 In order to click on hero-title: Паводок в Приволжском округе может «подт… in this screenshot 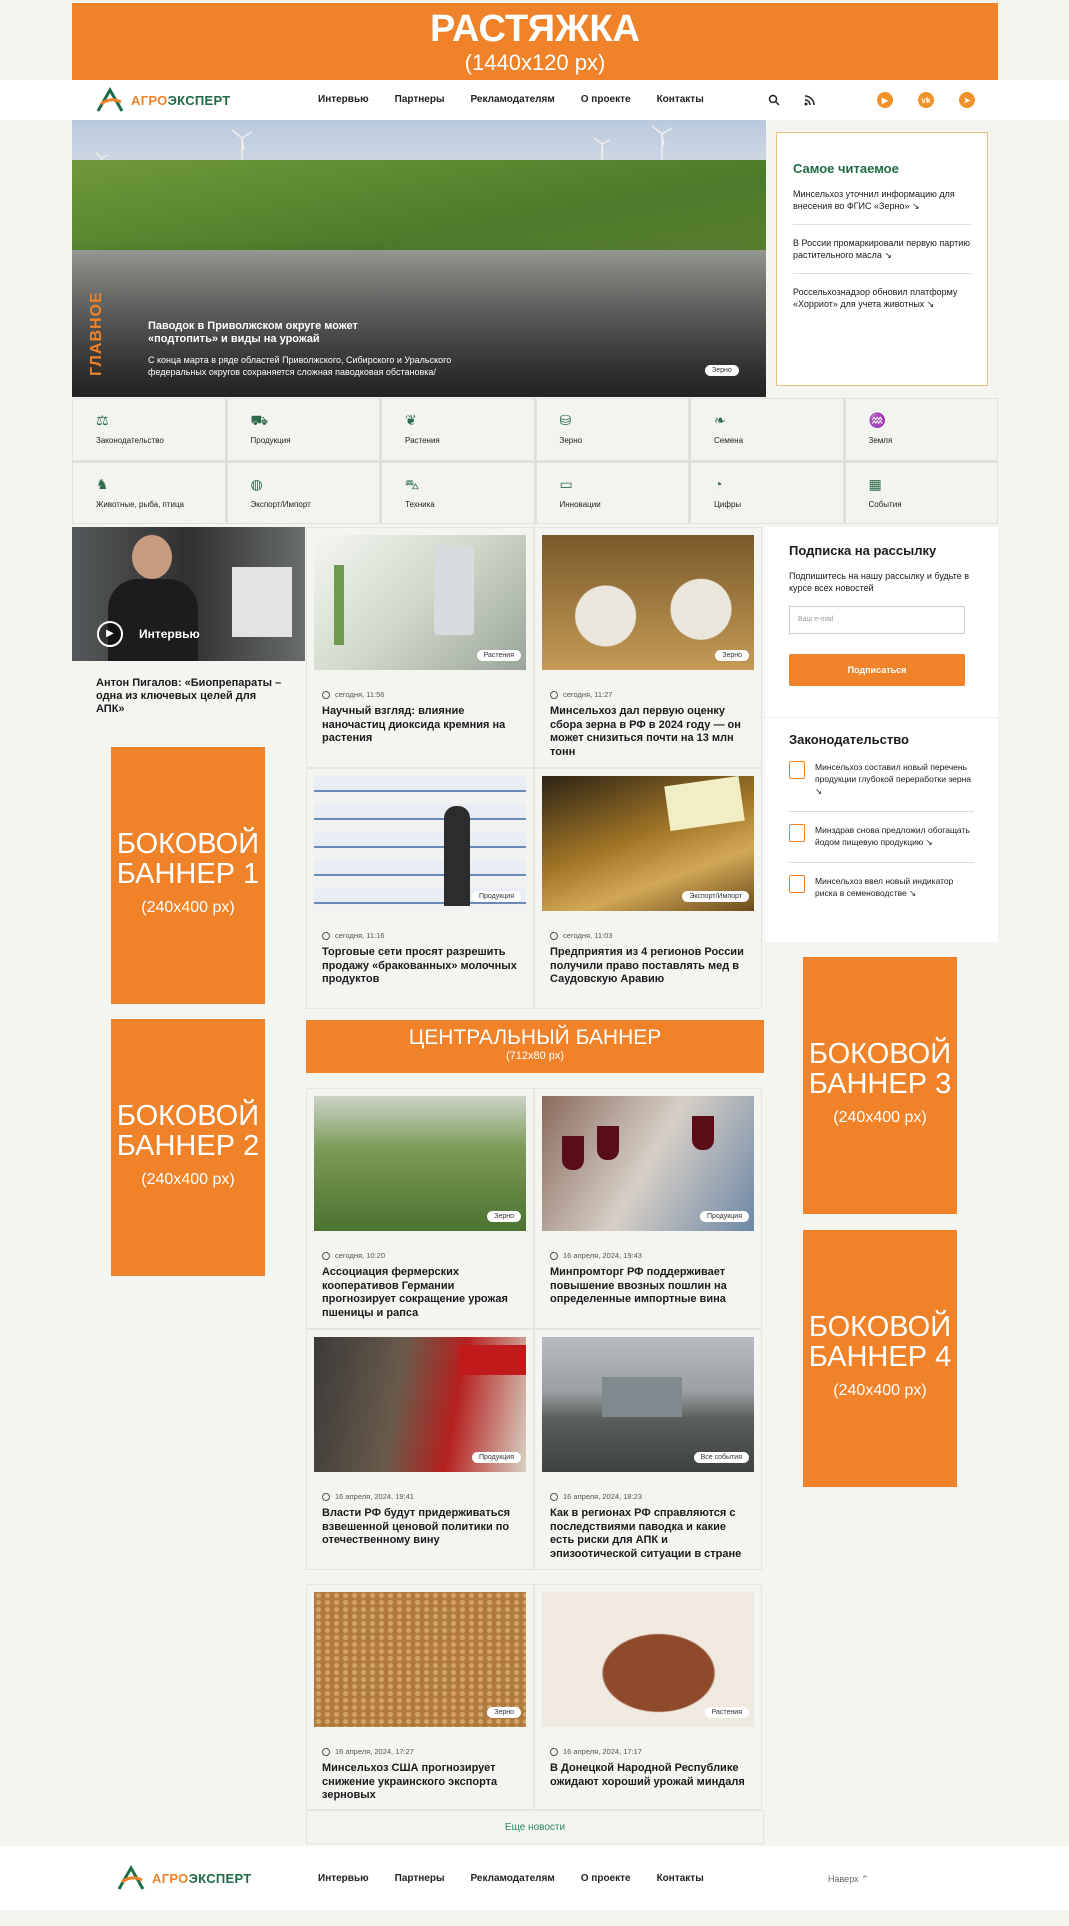, I will do `click(278, 333)`.